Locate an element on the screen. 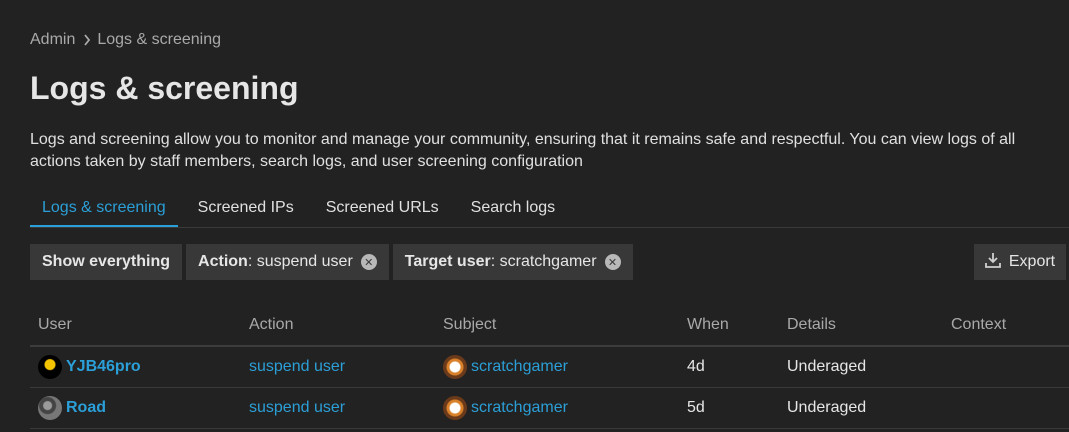 This screenshot has height=432, width=1069. target-user-filter-value: : scratchgamer is located at coordinates (543, 261).